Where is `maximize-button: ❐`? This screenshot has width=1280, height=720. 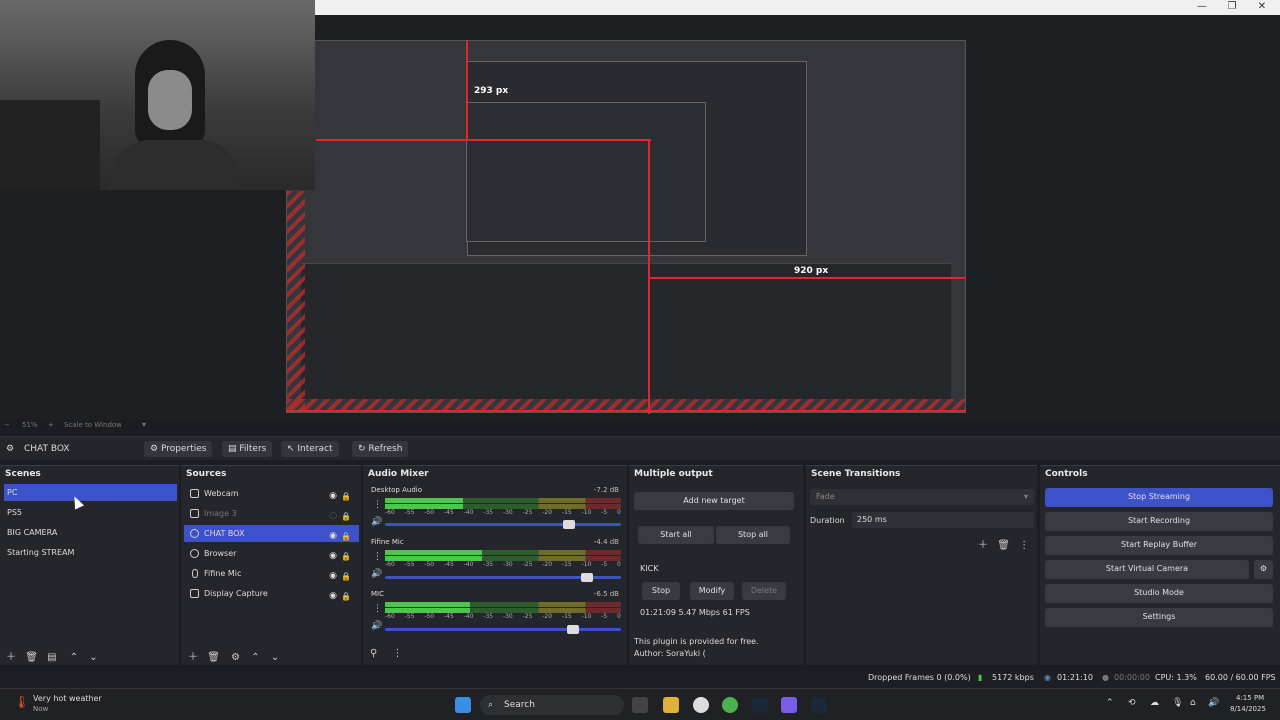
maximize-button: ❐ is located at coordinates (1232, 7).